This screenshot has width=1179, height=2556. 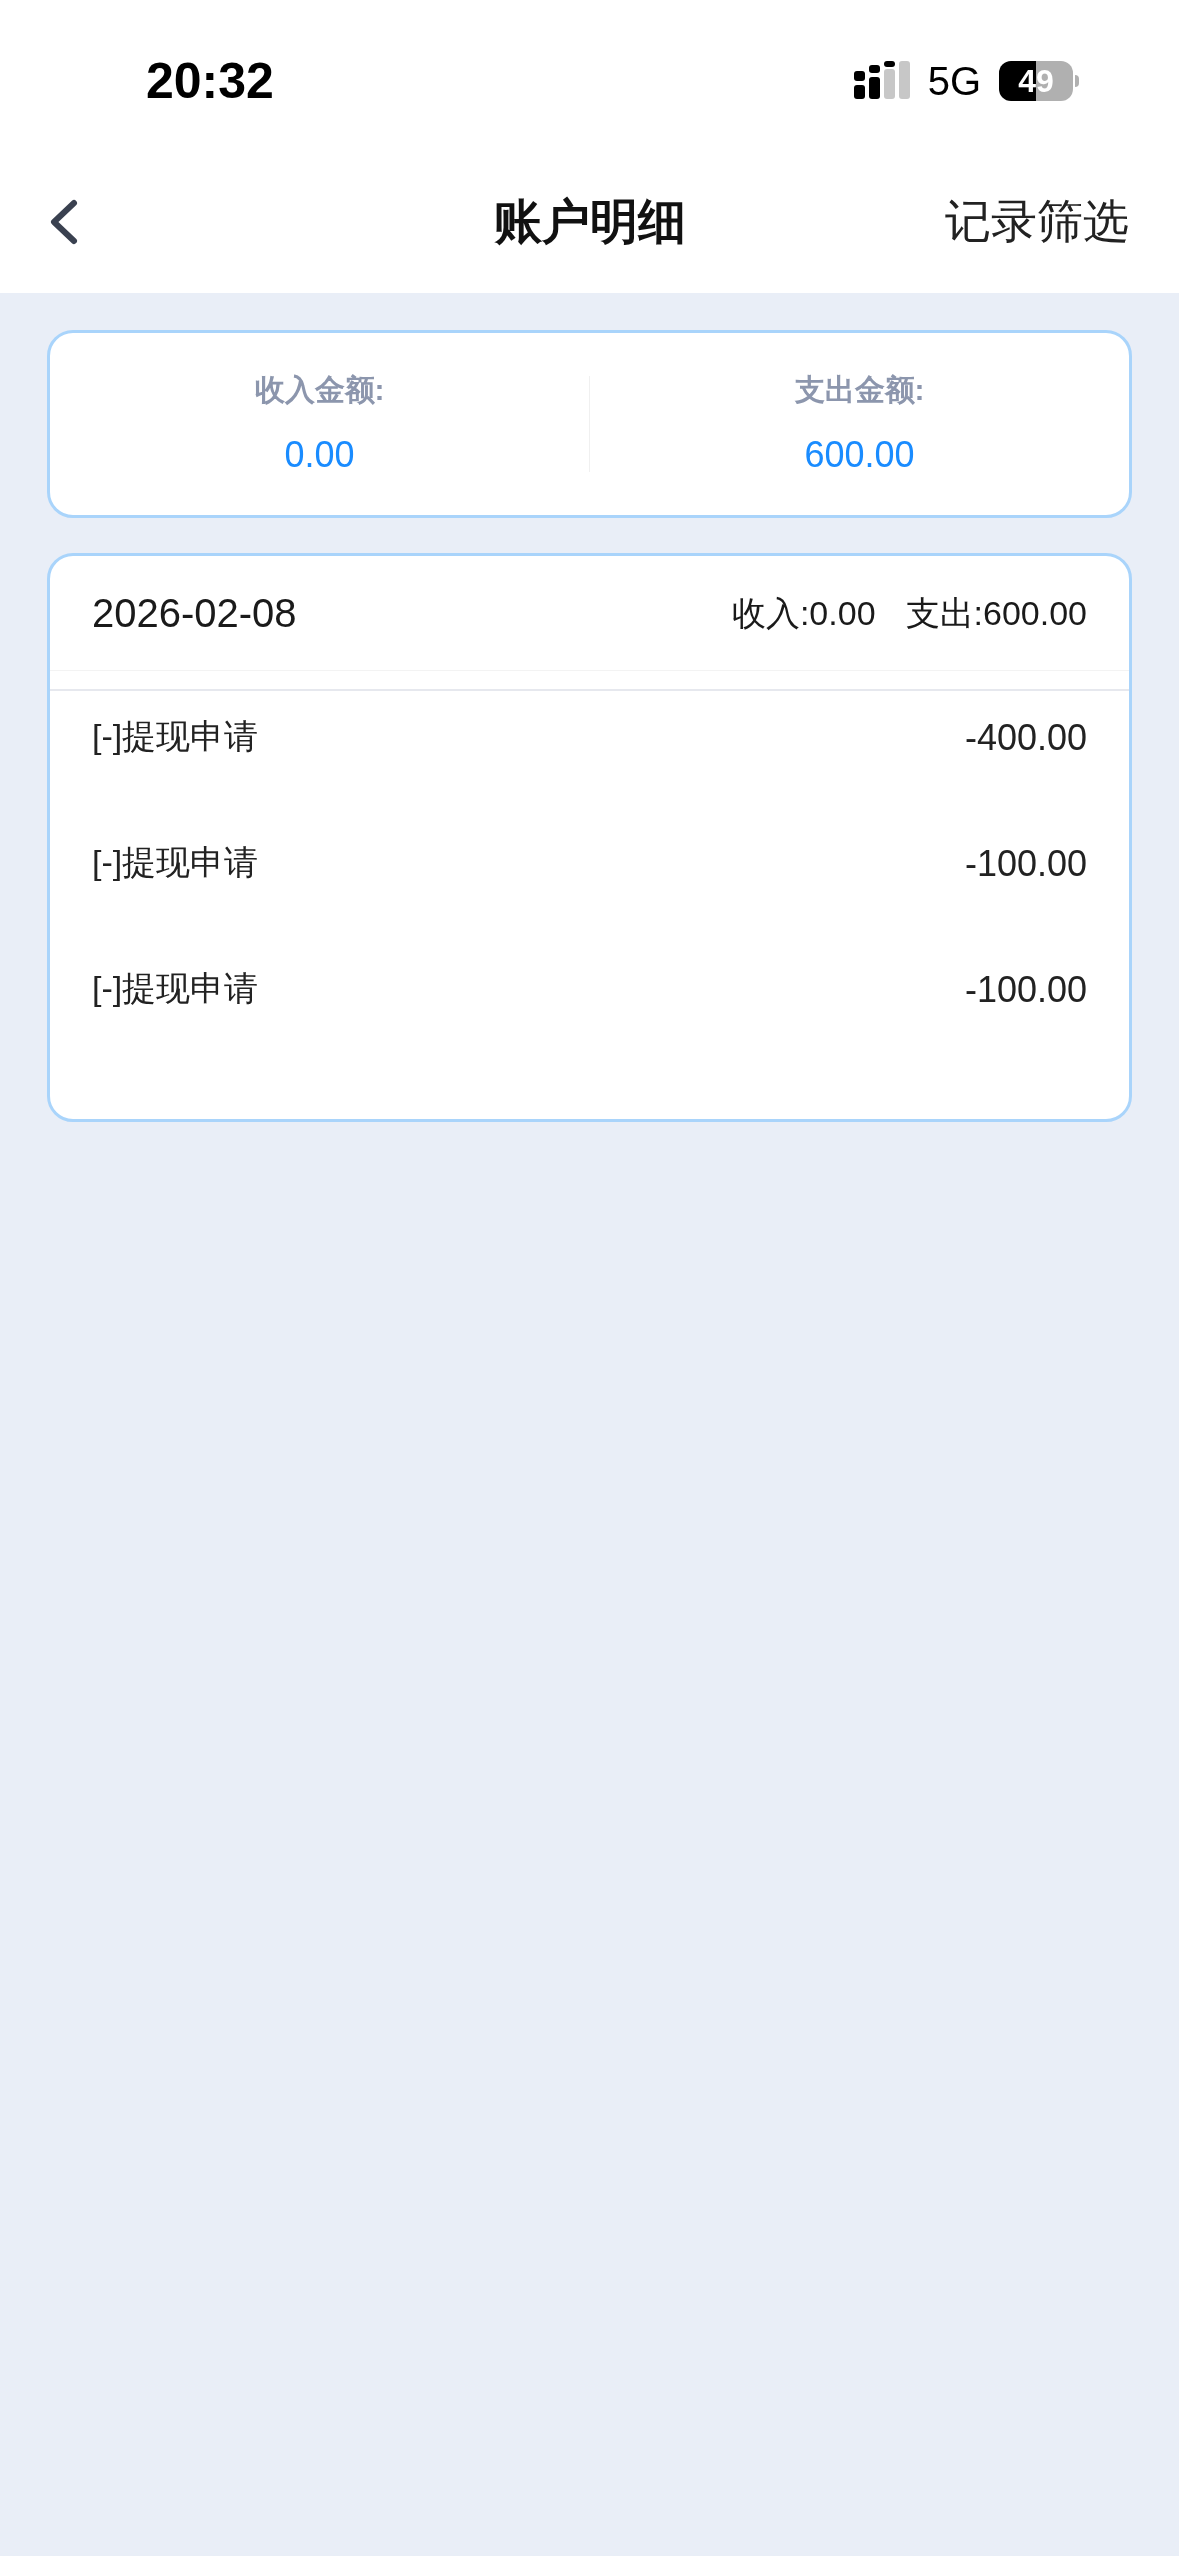 I want to click on summary-label: 支出金额:, so click(x=859, y=389).